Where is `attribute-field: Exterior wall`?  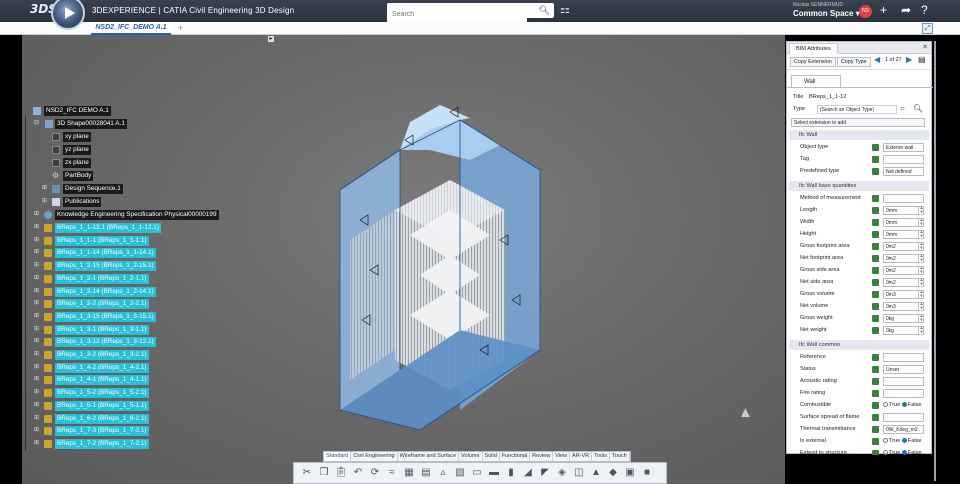 attribute-field: Exterior wall is located at coordinates (903, 147).